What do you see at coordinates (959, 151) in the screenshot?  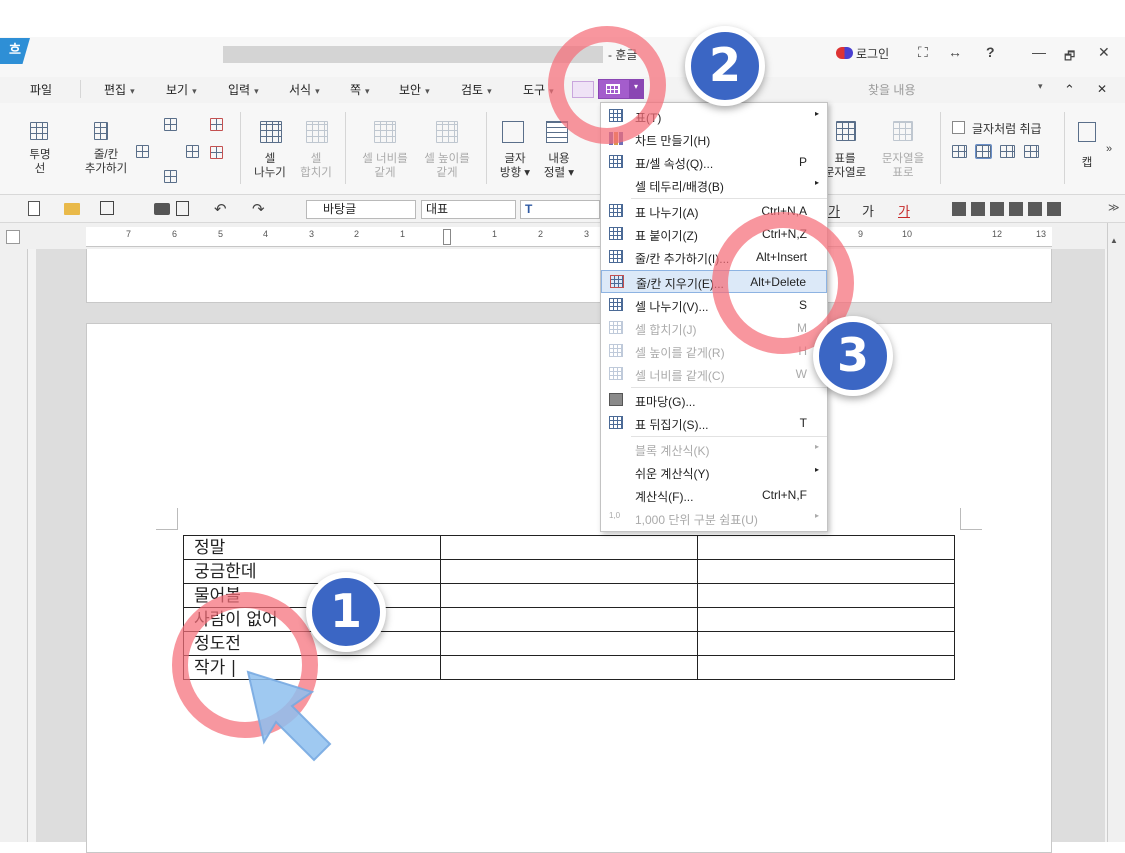 I see `valign-top-icon` at bounding box center [959, 151].